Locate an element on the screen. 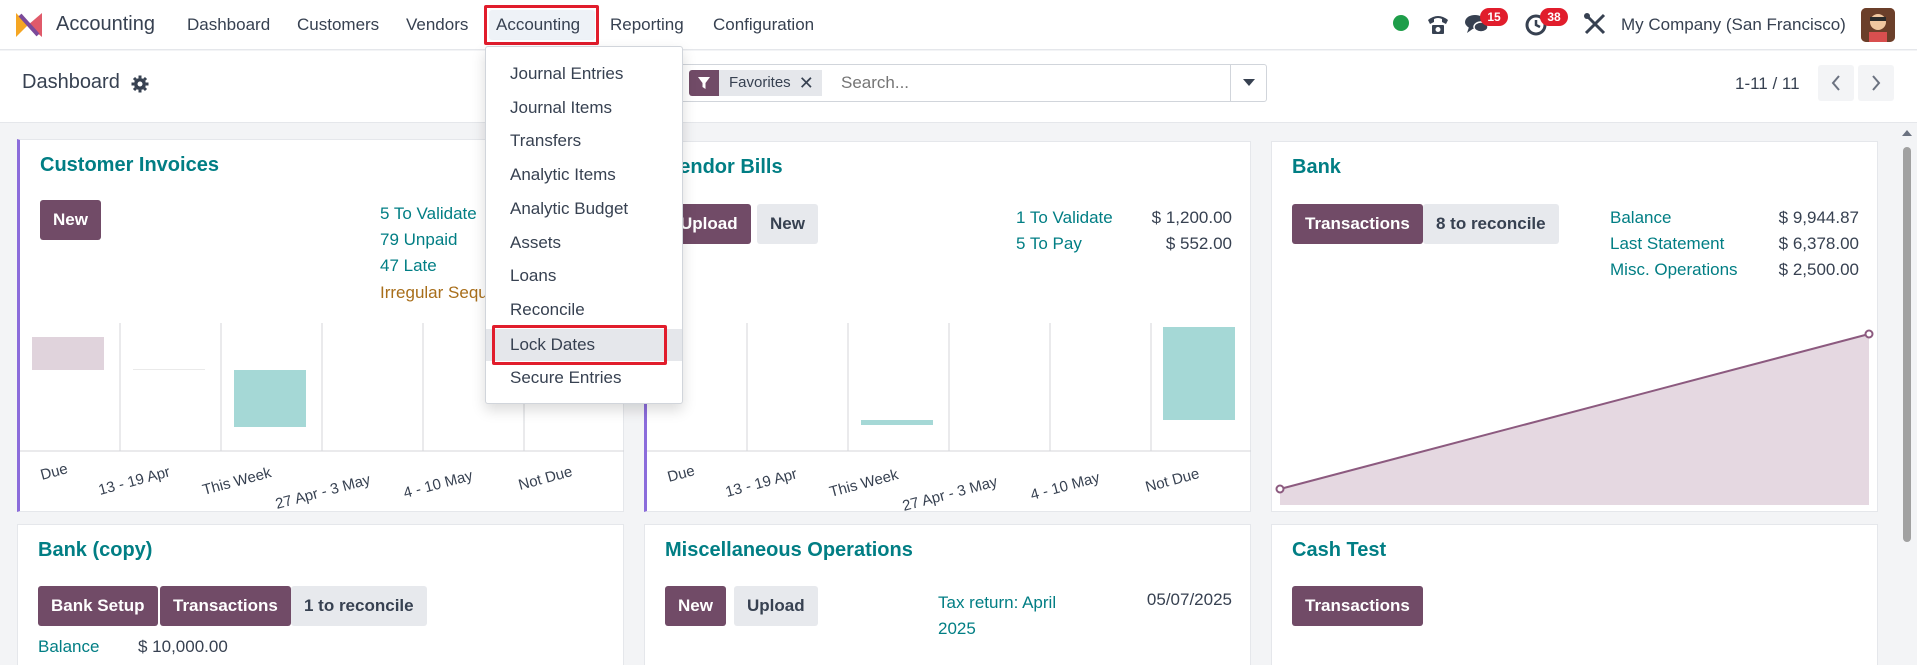  bank-copy-transactions-button: Transactions is located at coordinates (225, 606).